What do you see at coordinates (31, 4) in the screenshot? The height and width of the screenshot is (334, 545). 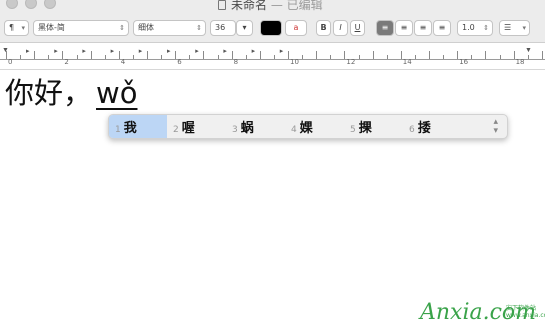 I see `minimize-window-button` at bounding box center [31, 4].